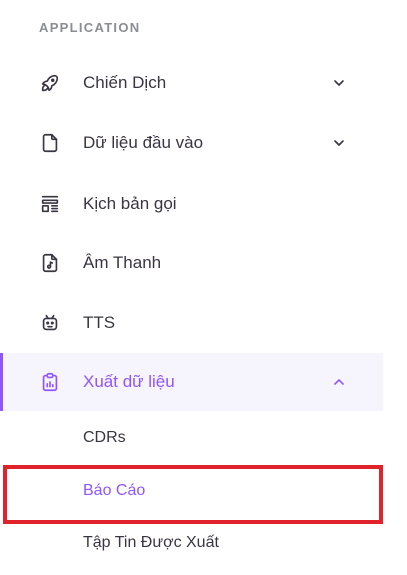 The width and height of the screenshot is (407, 575). I want to click on sub-item-bao-cao: Báo Cáo, so click(191, 491).